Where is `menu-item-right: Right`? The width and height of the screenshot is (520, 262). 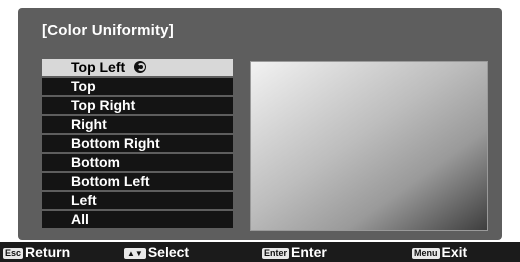 menu-item-right: Right is located at coordinates (137, 124).